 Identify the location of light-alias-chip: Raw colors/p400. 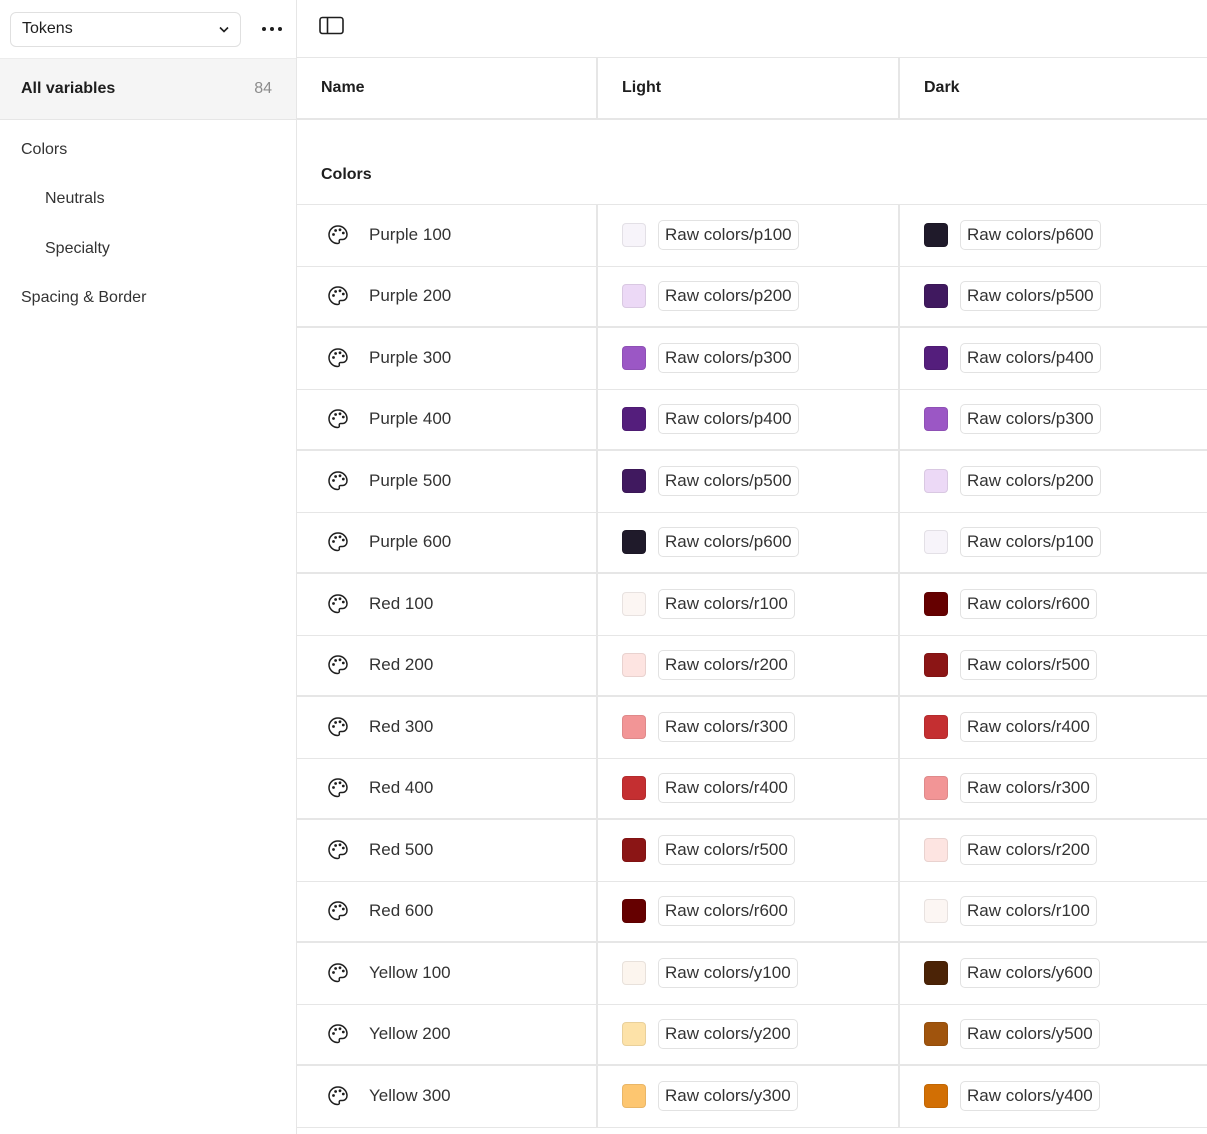
(728, 419).